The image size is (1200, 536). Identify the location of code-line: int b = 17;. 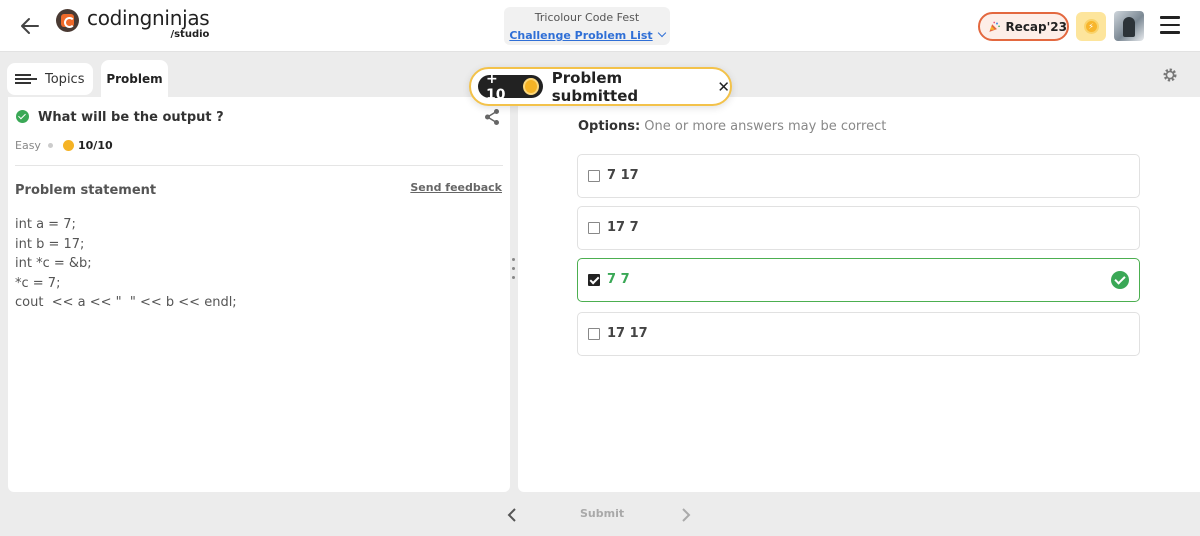
(50, 244).